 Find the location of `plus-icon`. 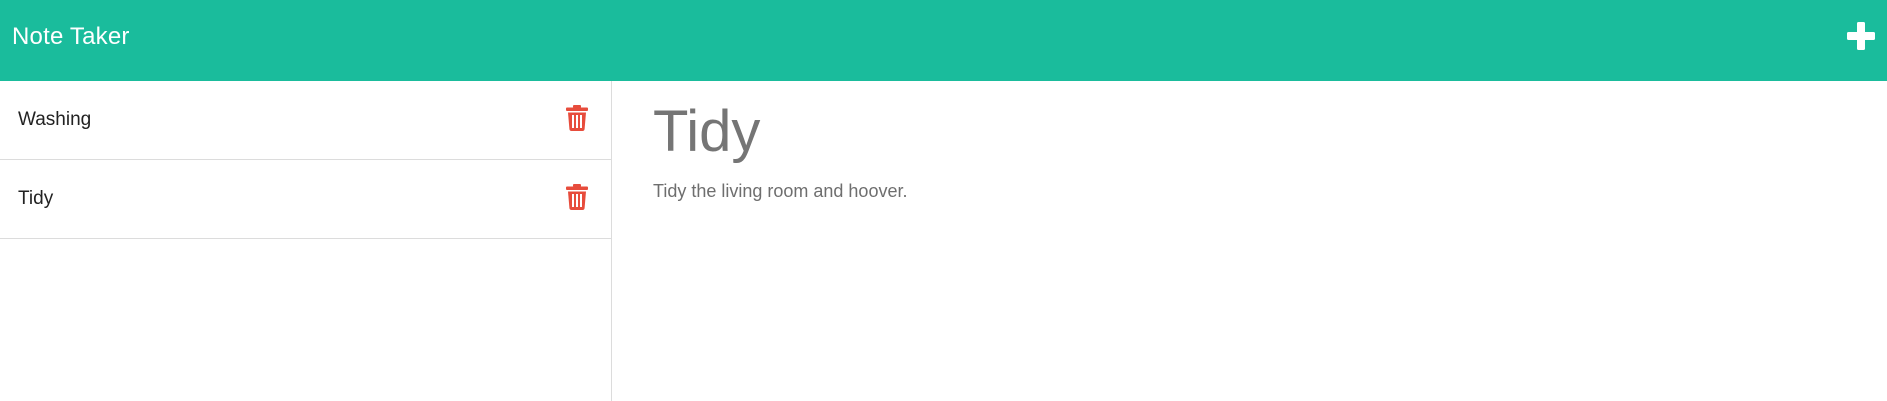

plus-icon is located at coordinates (1861, 36).